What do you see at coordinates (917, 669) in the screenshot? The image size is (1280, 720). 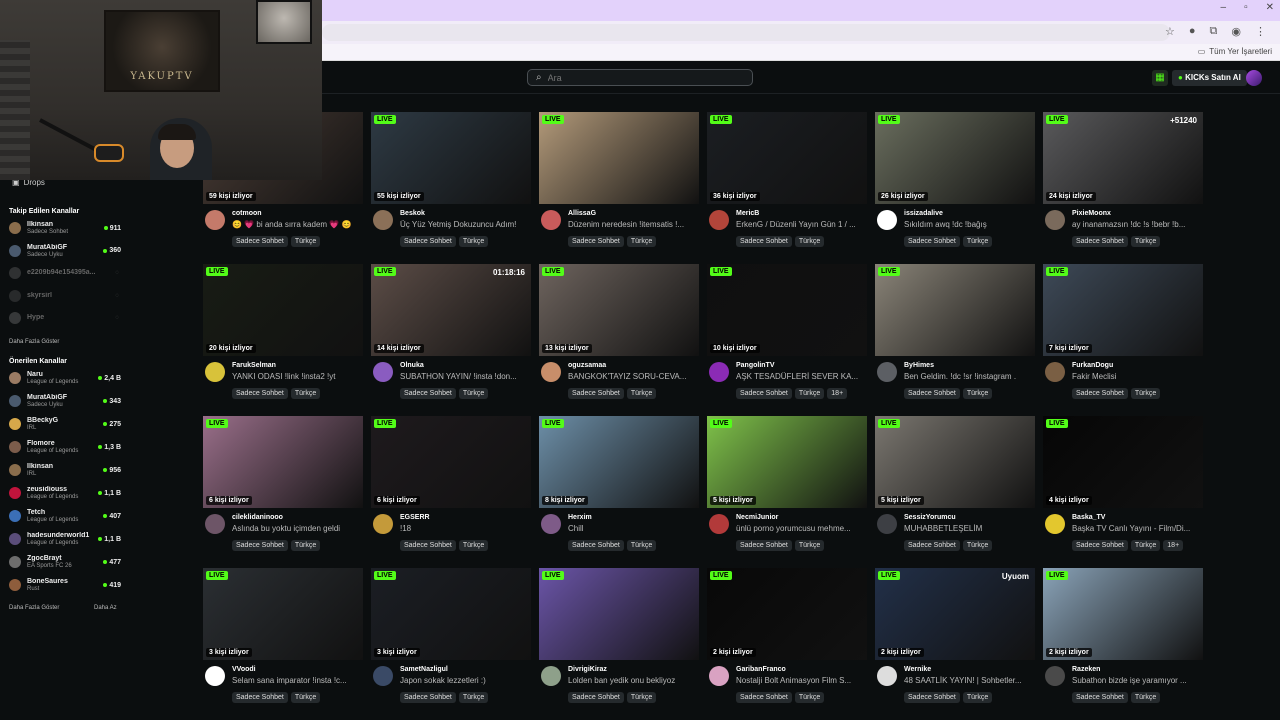 I see `channel-name: Wernike` at bounding box center [917, 669].